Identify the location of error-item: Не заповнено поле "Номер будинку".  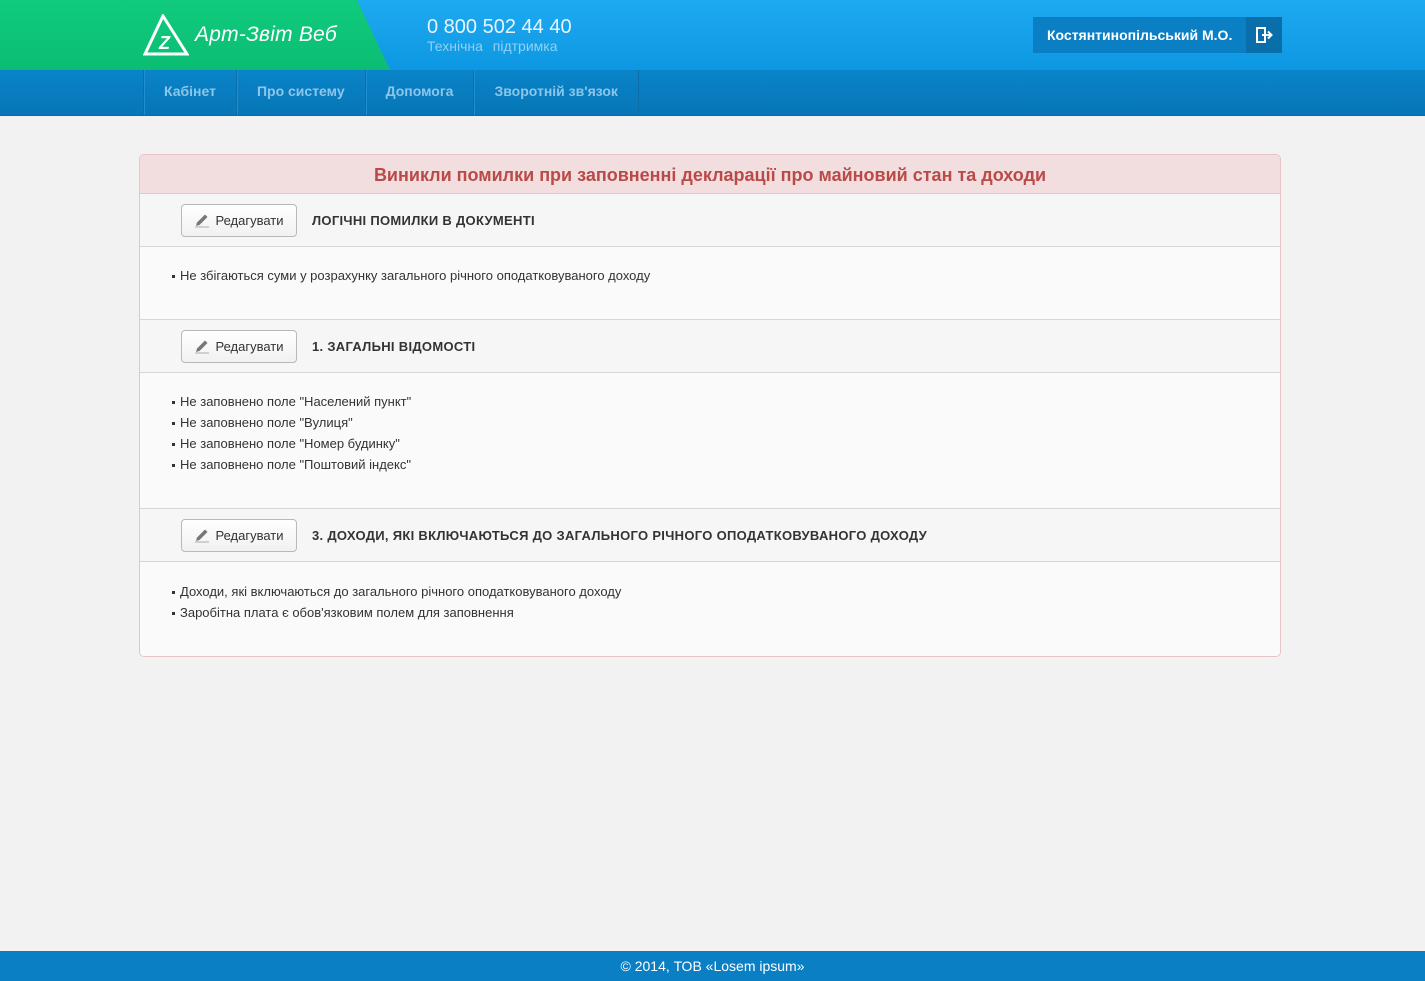
(726, 443).